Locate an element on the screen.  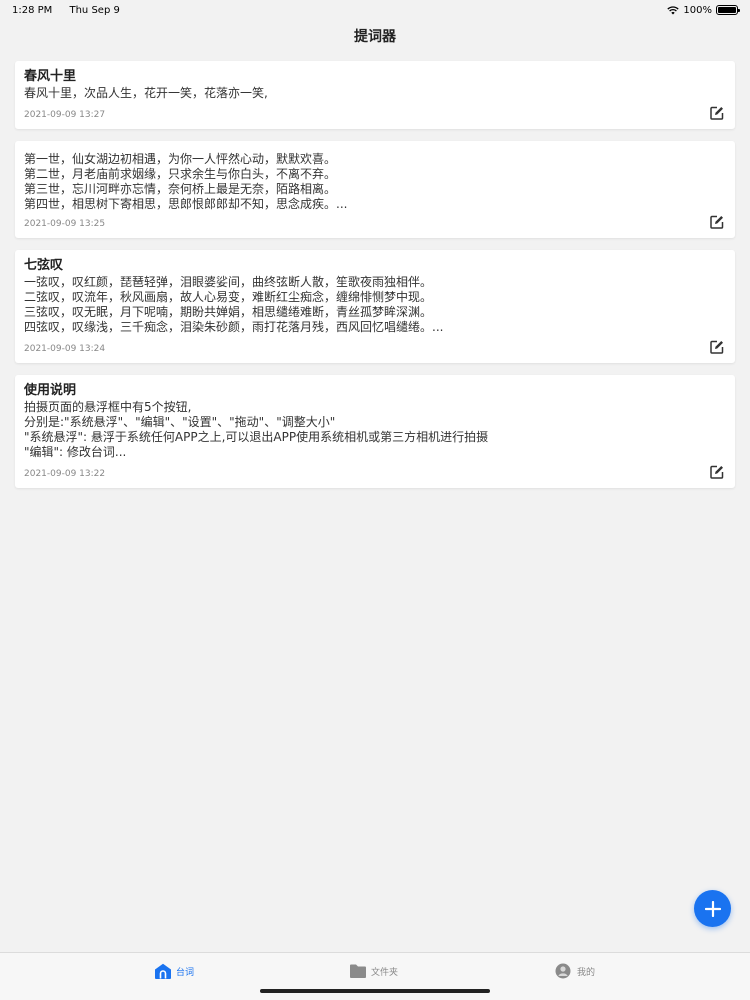
card-title: 春风十里 is located at coordinates (50, 76).